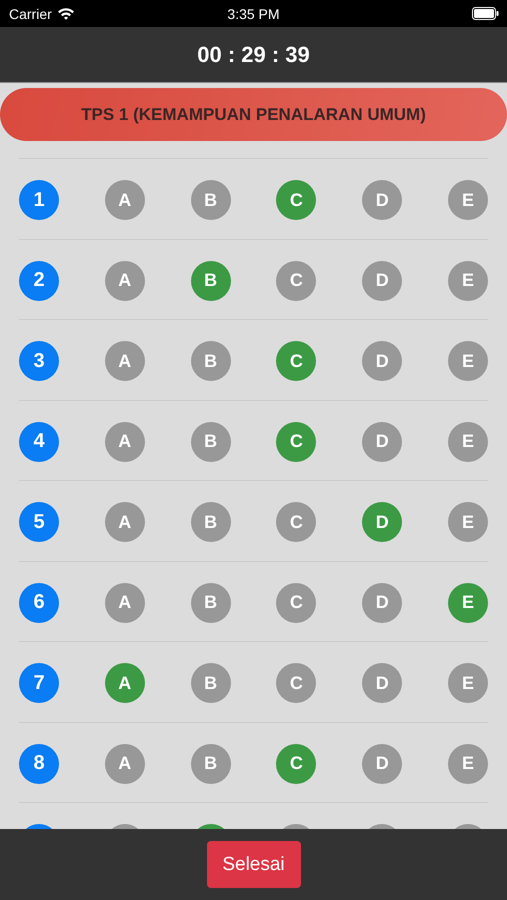 The height and width of the screenshot is (900, 507). Describe the element at coordinates (39, 442) in the screenshot. I see `question-number: 4` at that location.